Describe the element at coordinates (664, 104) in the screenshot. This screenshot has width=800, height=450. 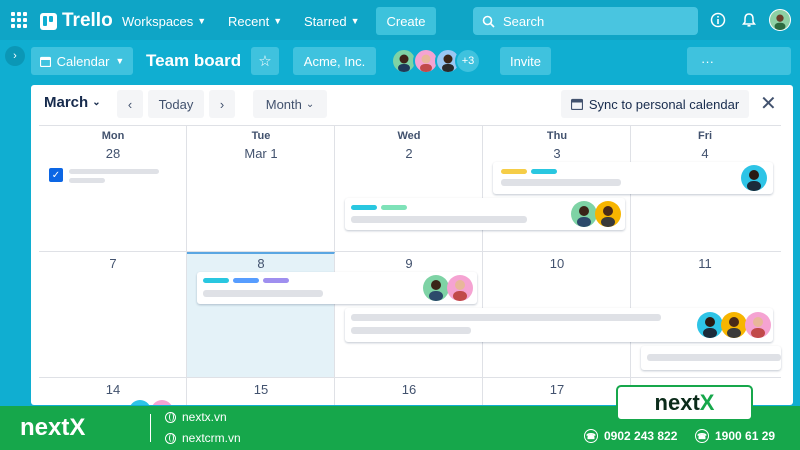
I see `sync-label: Sync to personal calendar` at that location.